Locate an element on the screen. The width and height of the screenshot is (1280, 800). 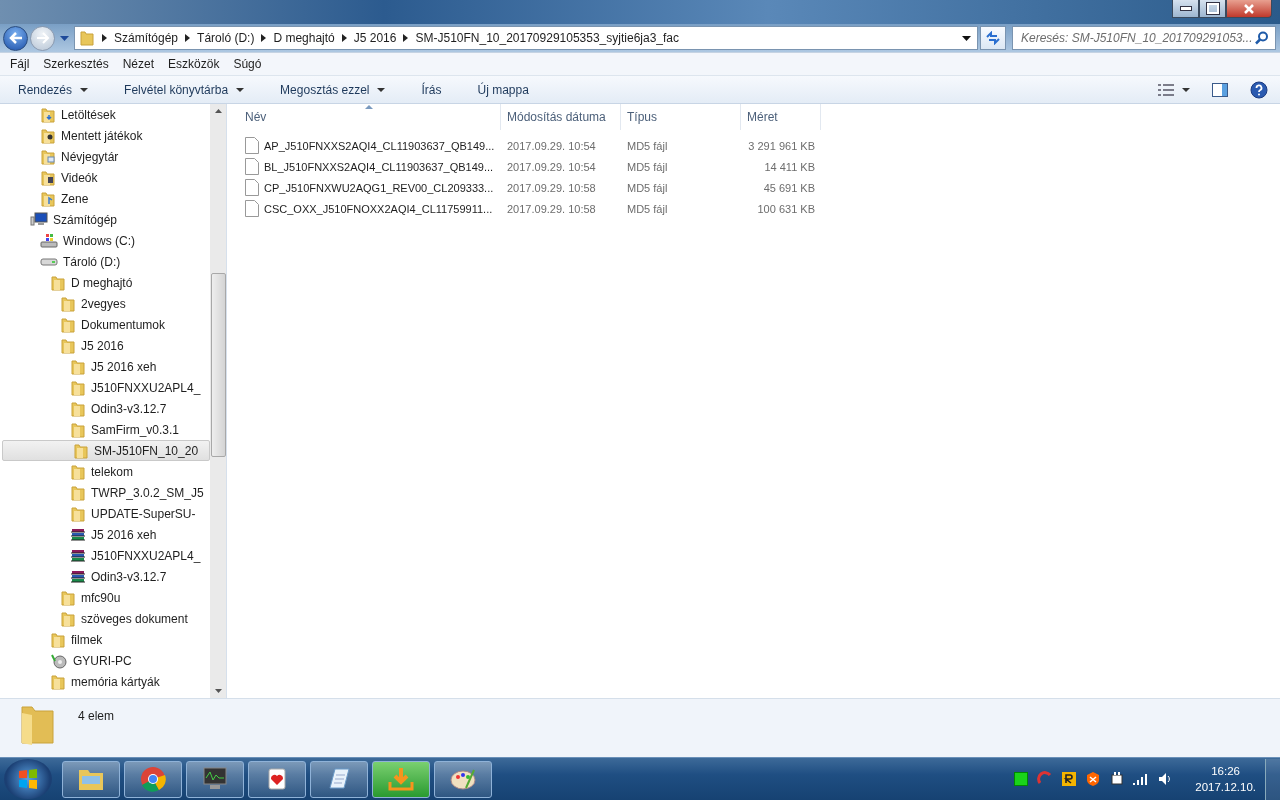
column-header: Név is located at coordinates (370, 117).